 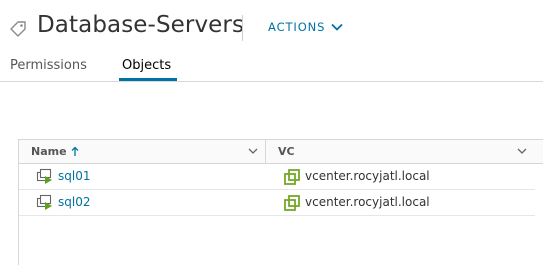 What do you see at coordinates (74, 176) in the screenshot?
I see `vm-link: sql01` at bounding box center [74, 176].